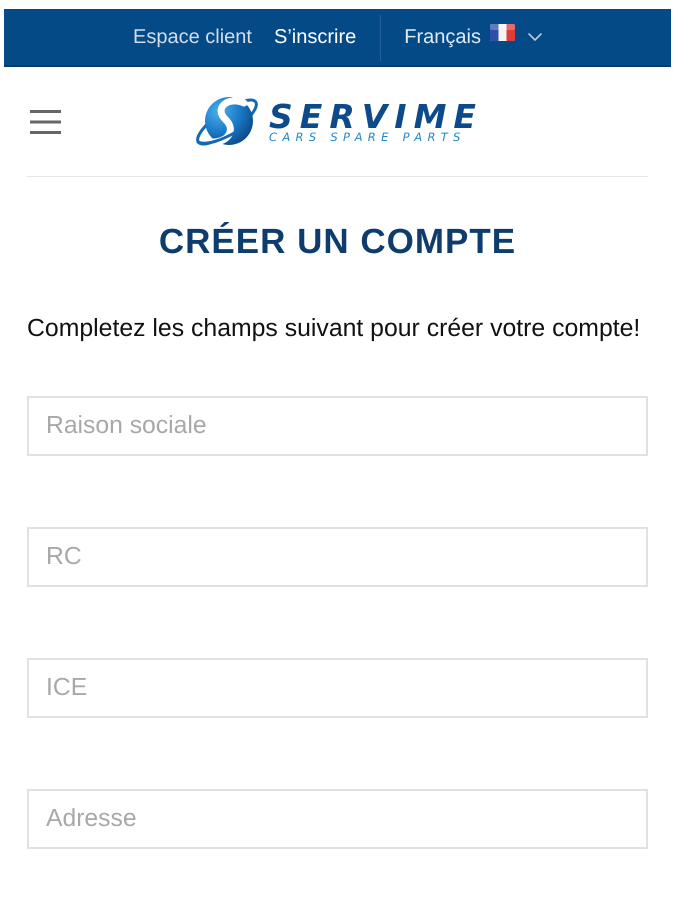 The width and height of the screenshot is (675, 900). What do you see at coordinates (315, 37) in the screenshot?
I see `nav-link: S’inscrire` at bounding box center [315, 37].